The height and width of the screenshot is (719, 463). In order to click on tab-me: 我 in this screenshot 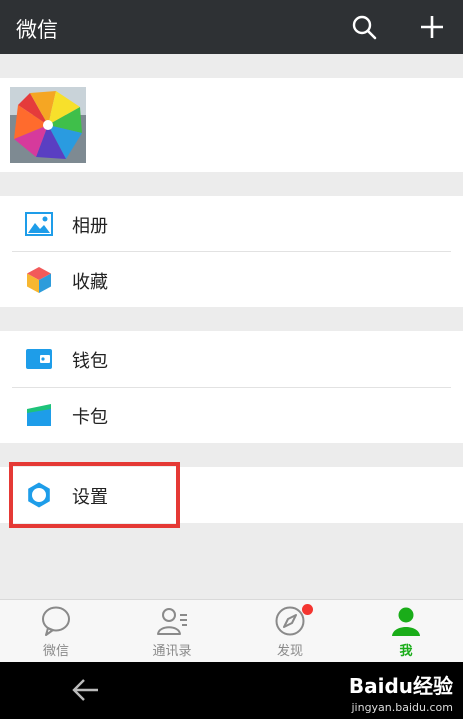, I will do `click(406, 631)`.